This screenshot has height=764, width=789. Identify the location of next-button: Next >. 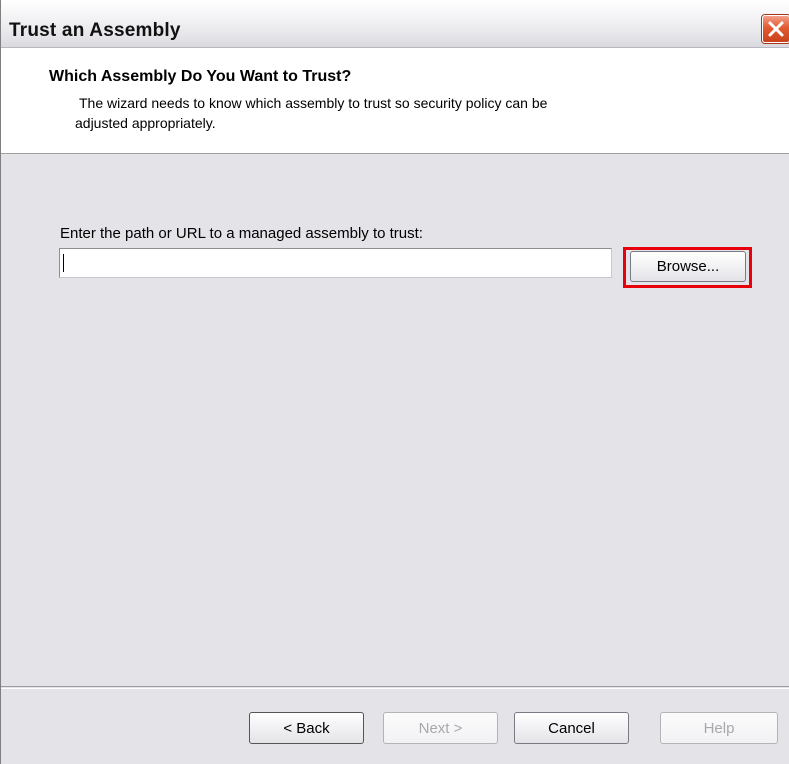
(440, 728).